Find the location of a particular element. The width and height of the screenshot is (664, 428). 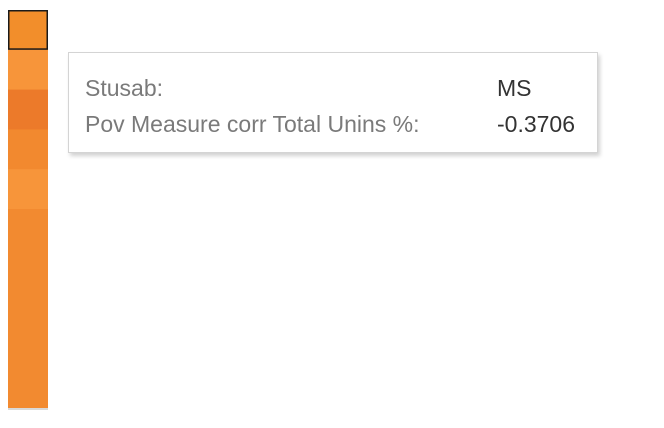

tooltip-value-stusab: MS is located at coordinates (514, 88).